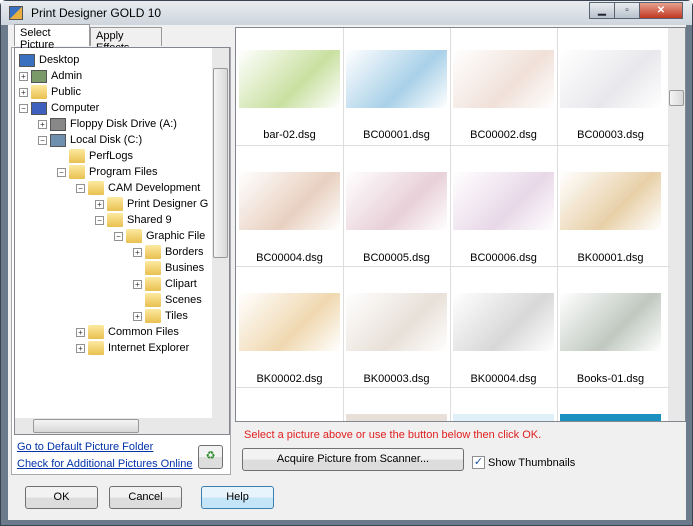  Describe the element at coordinates (289, 135) in the screenshot. I see `thumbnail-filename: bar-02.dsg` at that location.